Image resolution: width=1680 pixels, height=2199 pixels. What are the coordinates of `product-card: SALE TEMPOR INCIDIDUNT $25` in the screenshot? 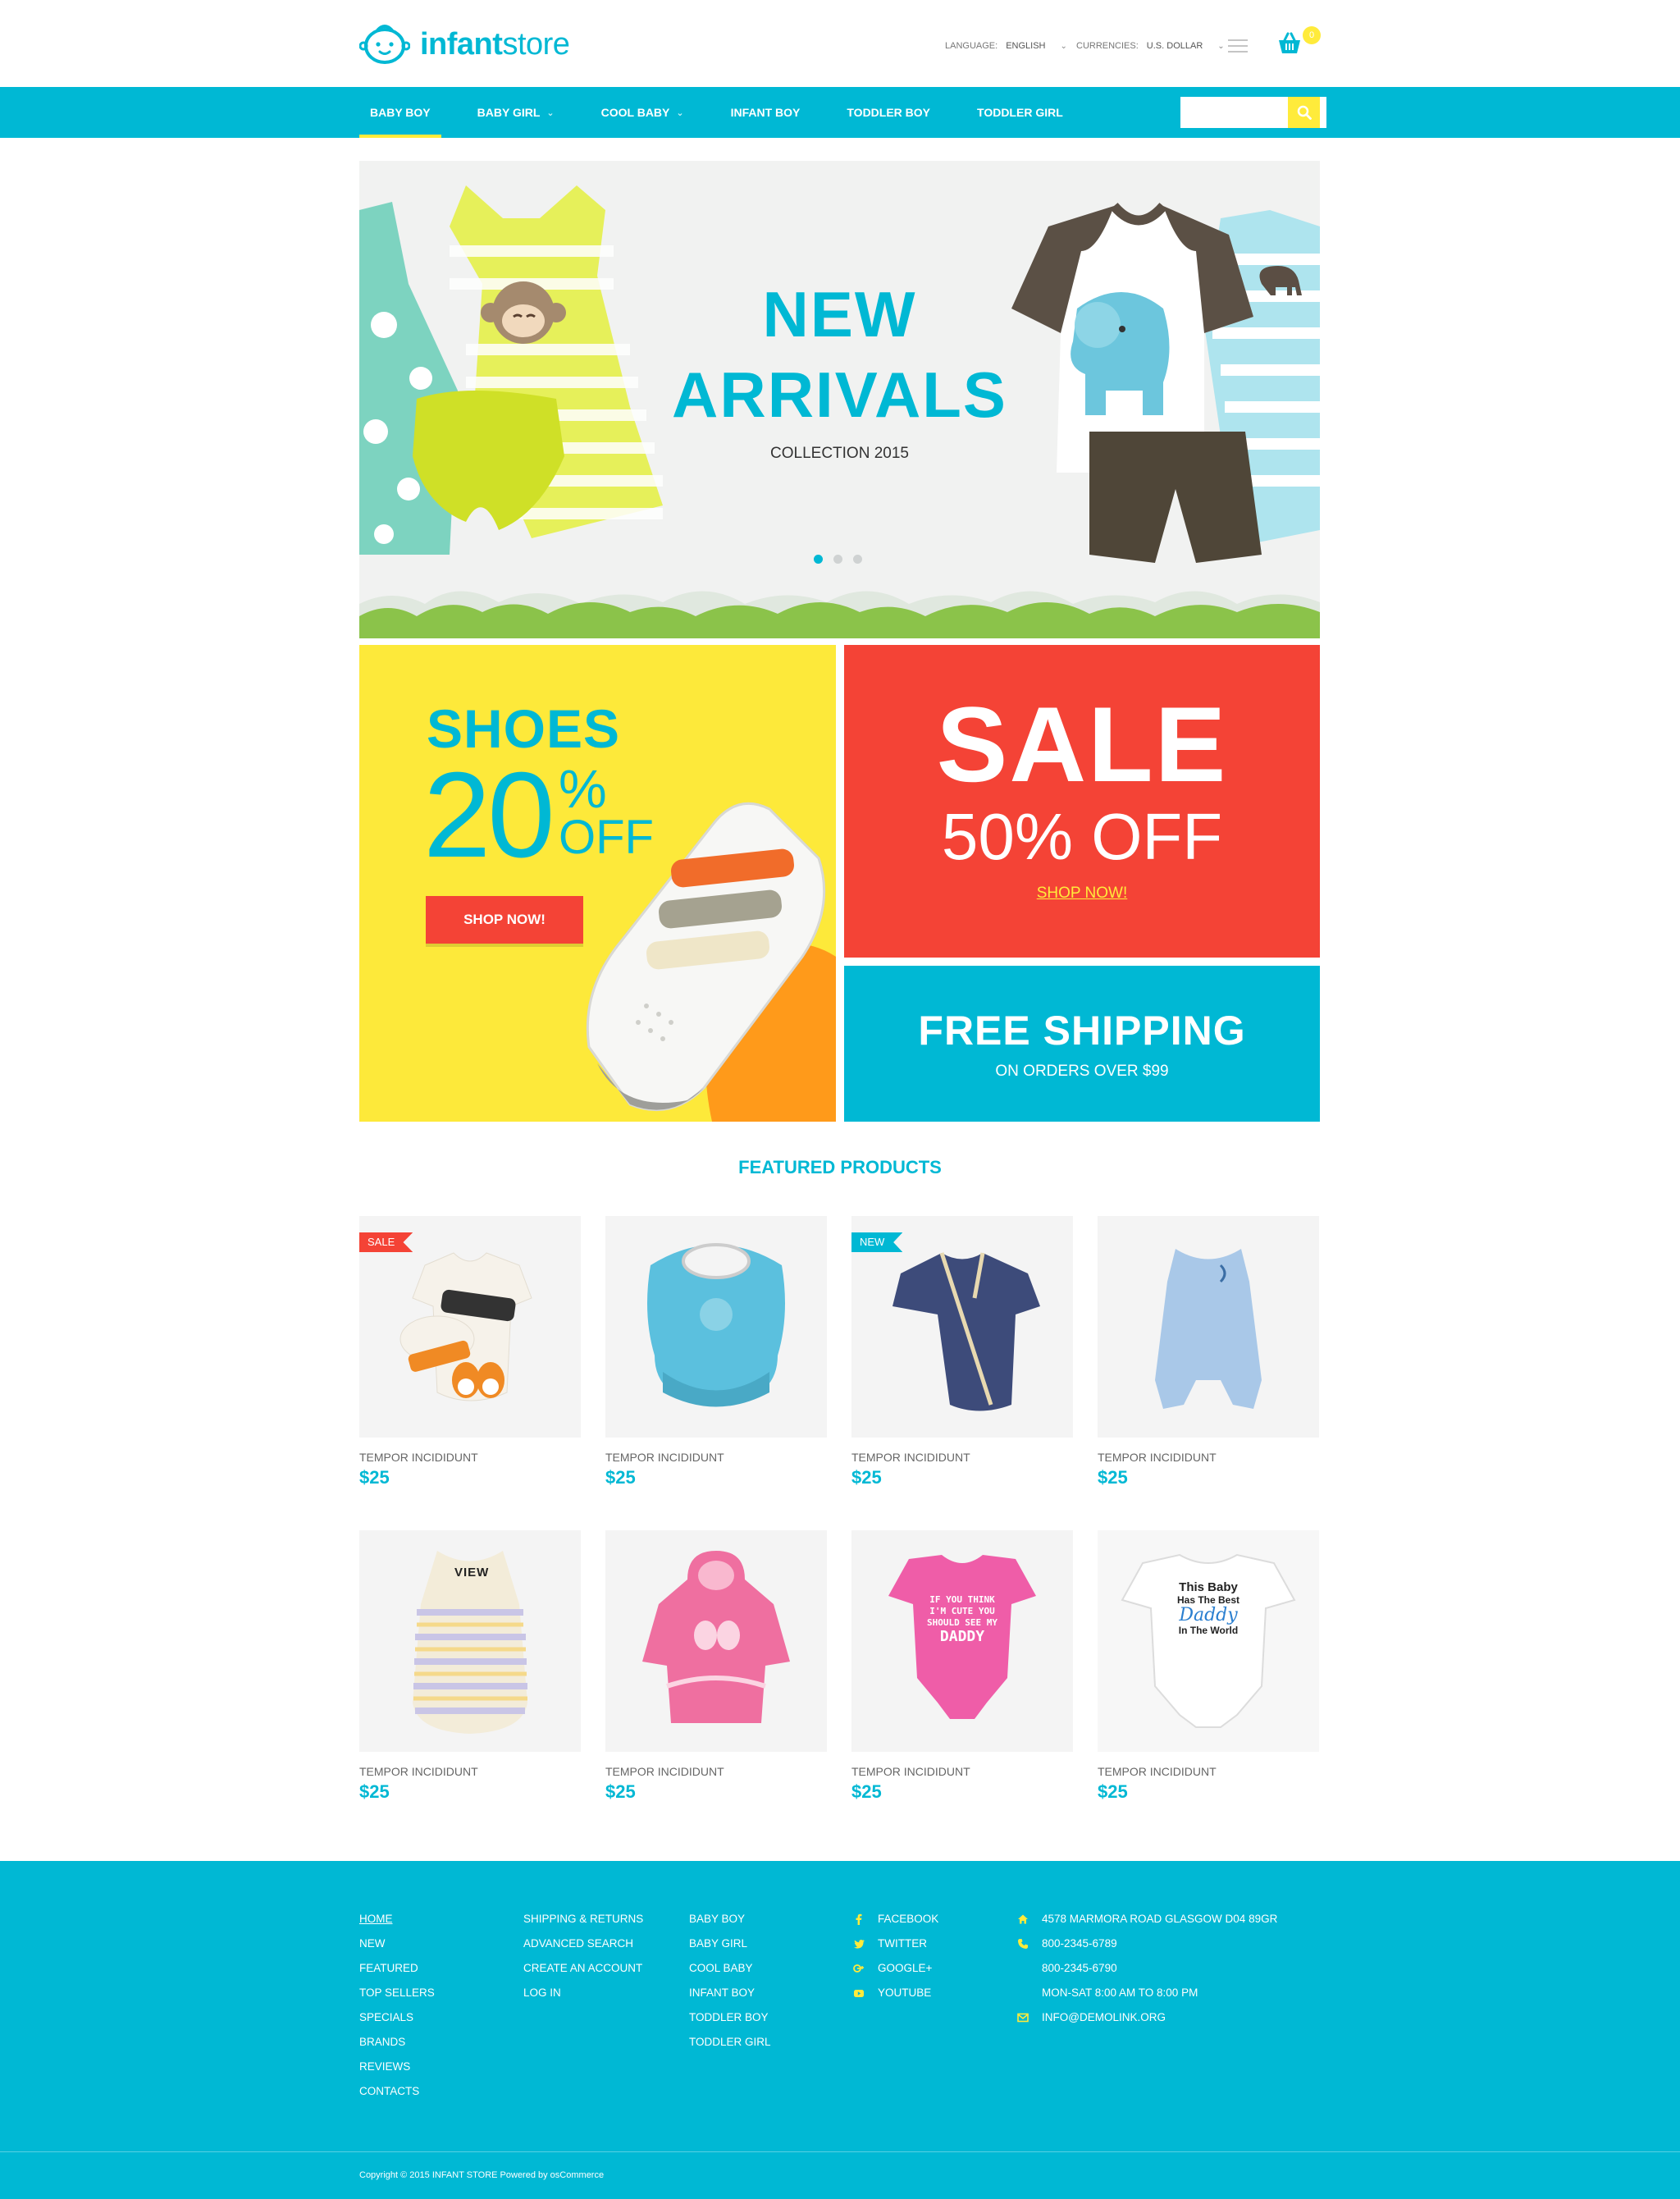 It's located at (470, 1352).